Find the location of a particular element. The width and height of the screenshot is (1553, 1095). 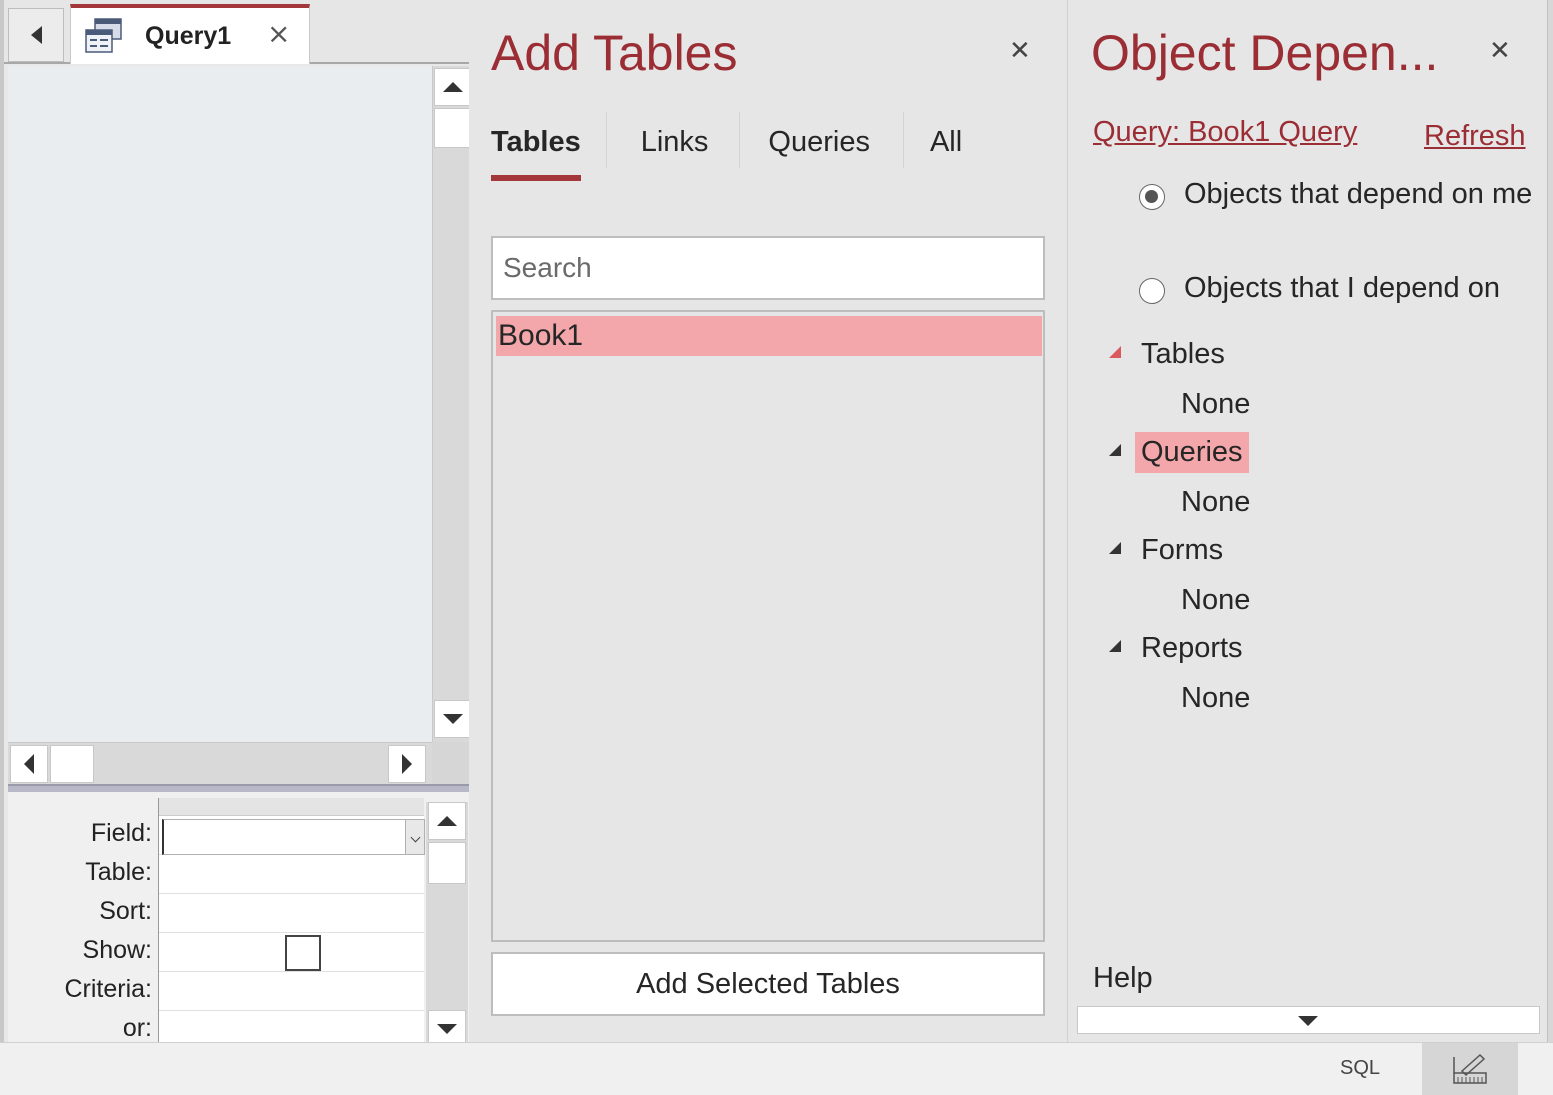

vertical-scrollbar is located at coordinates (452, 404).